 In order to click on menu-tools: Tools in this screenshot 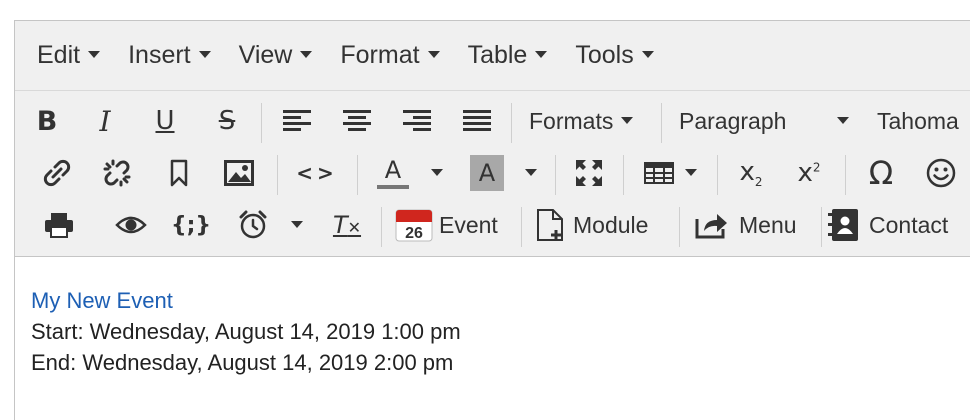, I will do `click(614, 56)`.